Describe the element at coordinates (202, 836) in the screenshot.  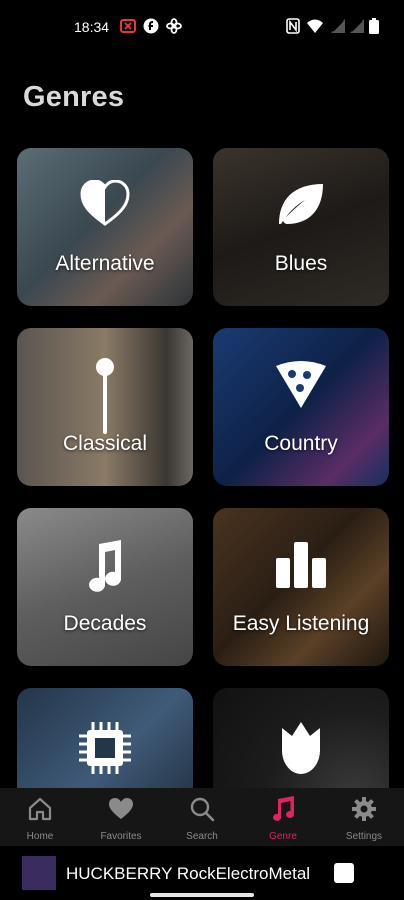
I see `nav-label: Search` at that location.